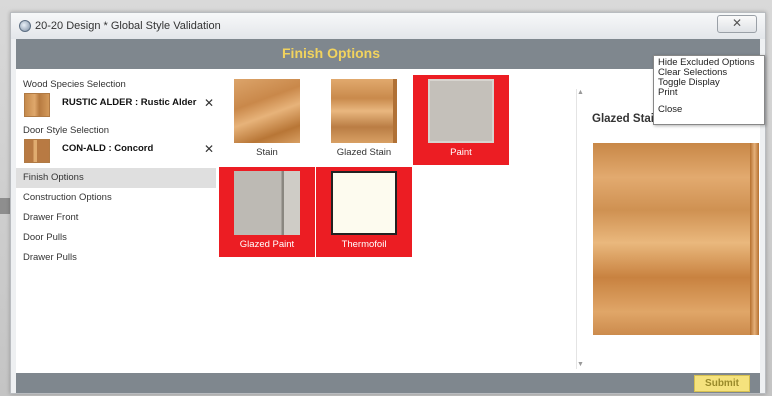 The height and width of the screenshot is (396, 772). Describe the element at coordinates (580, 229) in the screenshot. I see `preview-scrollbar: ▲ ▼` at that location.